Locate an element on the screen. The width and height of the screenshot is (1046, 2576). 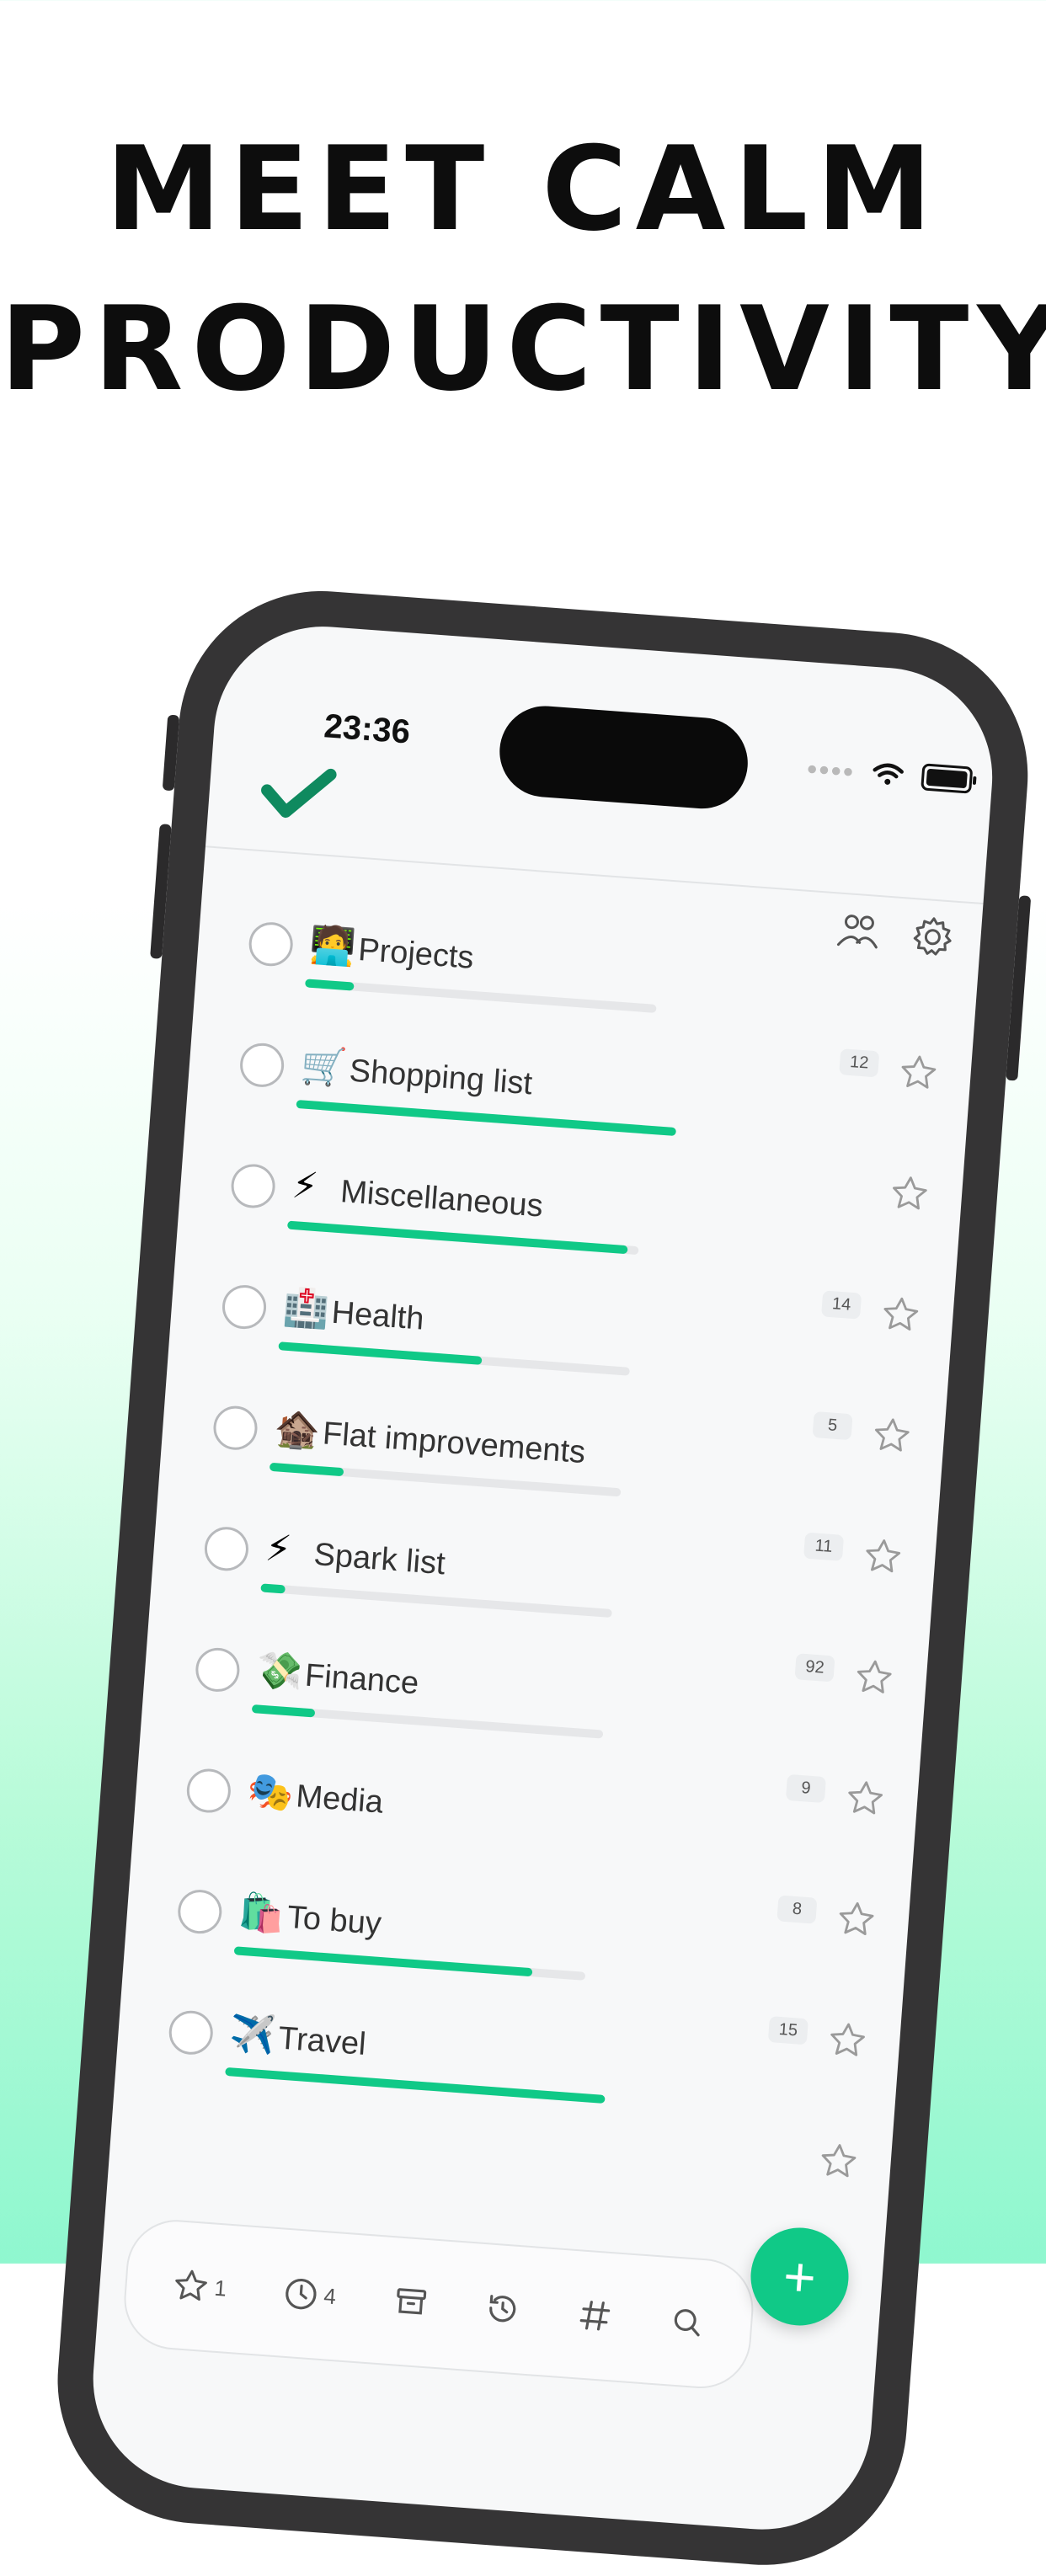
search-icon is located at coordinates (687, 2323).